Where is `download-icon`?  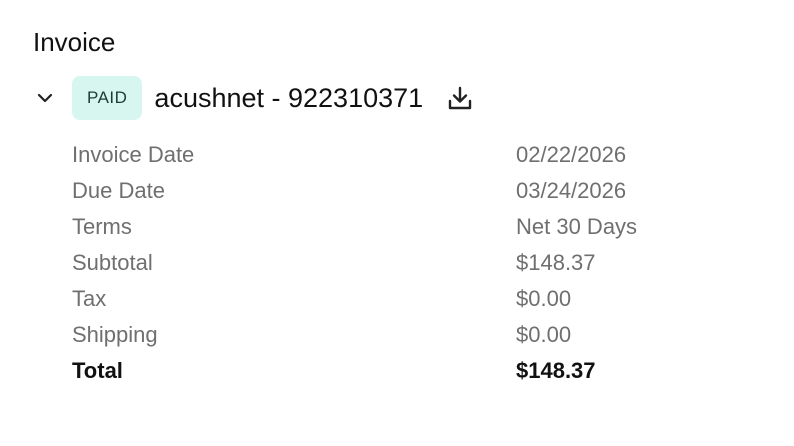 download-icon is located at coordinates (460, 98).